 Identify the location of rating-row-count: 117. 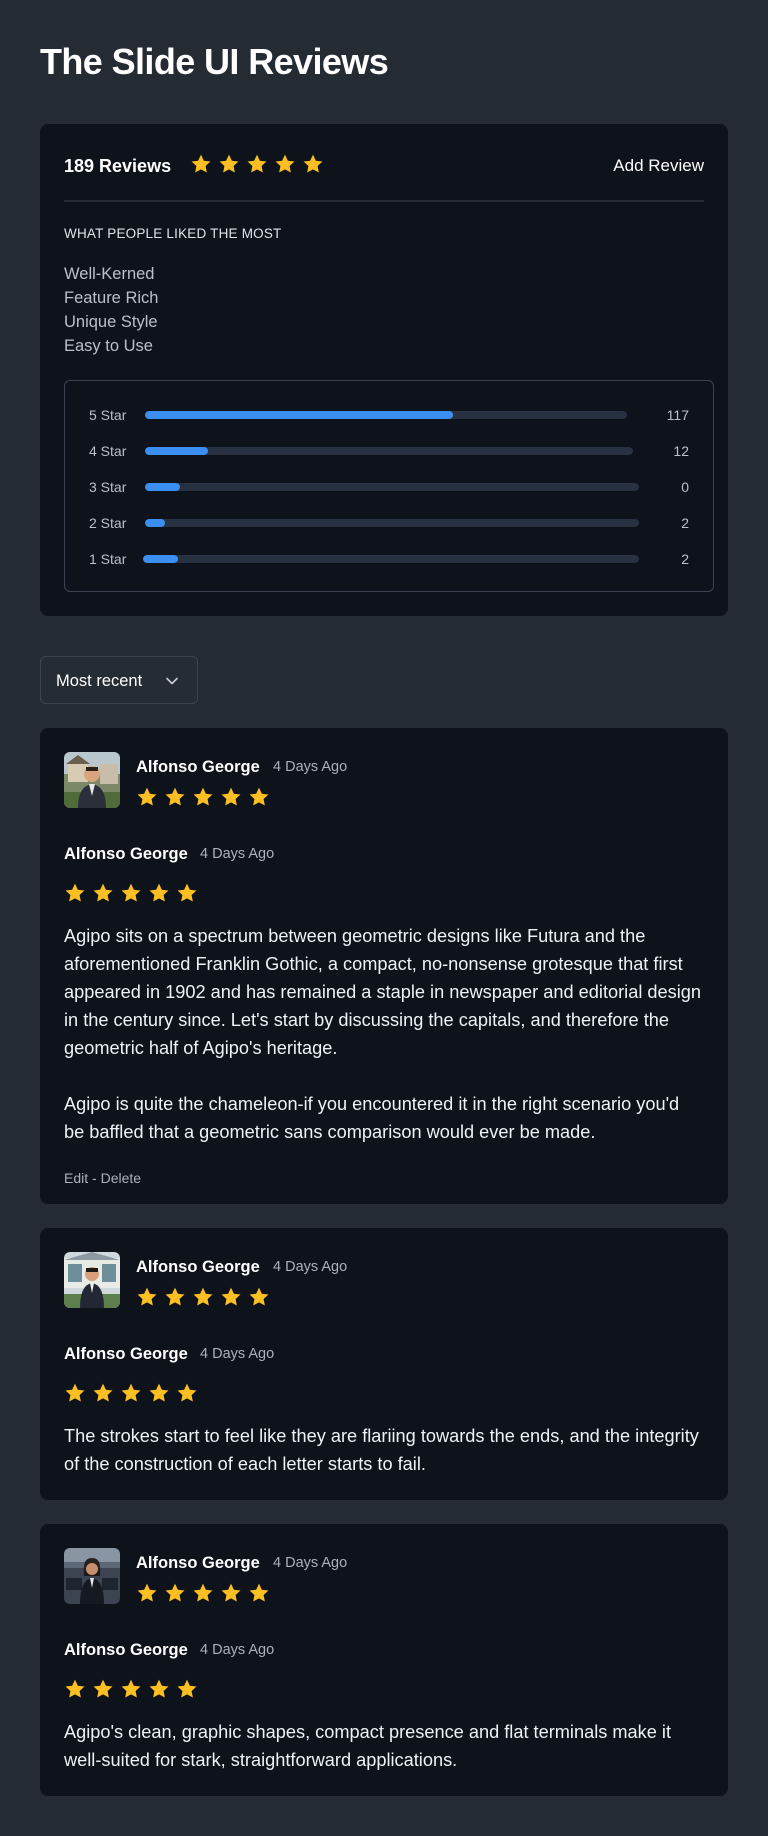
(677, 415).